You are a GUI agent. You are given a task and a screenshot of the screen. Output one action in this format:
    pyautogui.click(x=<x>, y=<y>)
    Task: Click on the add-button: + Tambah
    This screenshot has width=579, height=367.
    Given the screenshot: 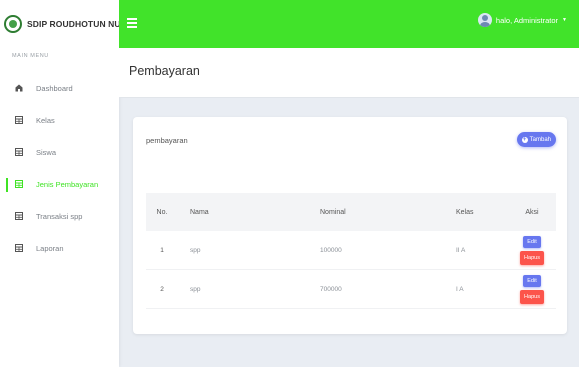 What is the action you would take?
    pyautogui.click(x=536, y=139)
    